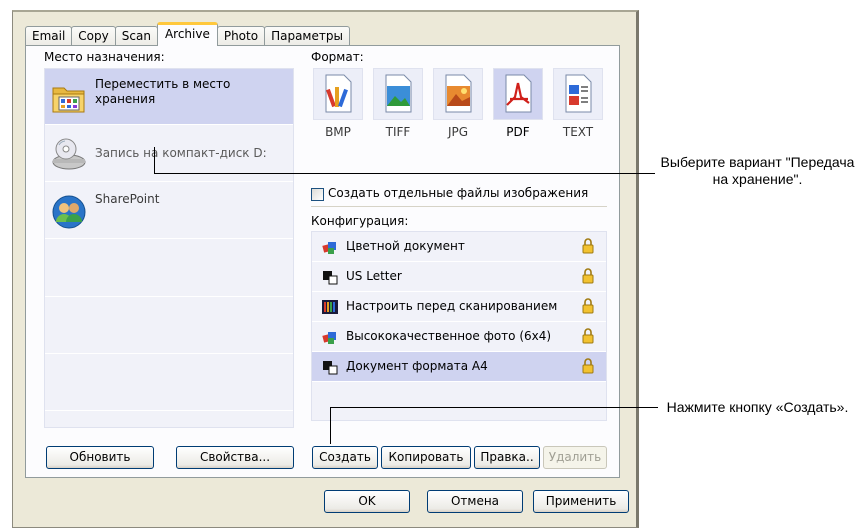 Image resolution: width=859 pixels, height=529 pixels. Describe the element at coordinates (458, 93) in the screenshot. I see `jpg-file-icon` at that location.